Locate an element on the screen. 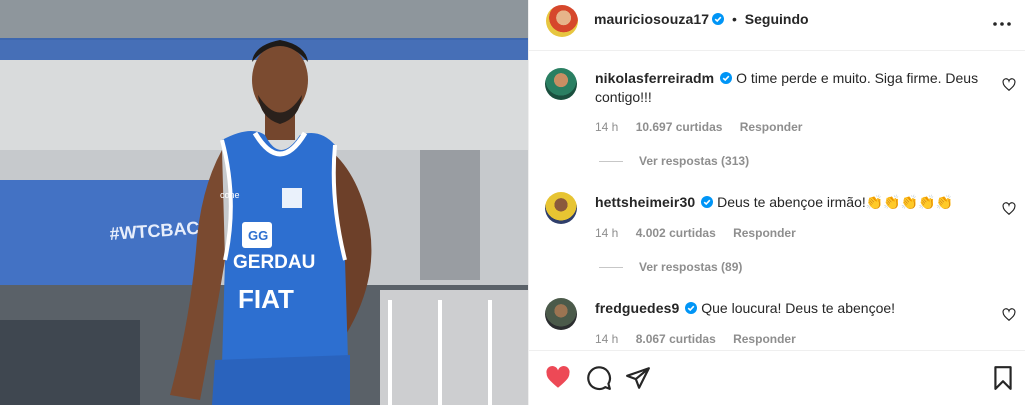  comment-meta: 14 h 4.002 curtidas Responder is located at coordinates (702, 233).